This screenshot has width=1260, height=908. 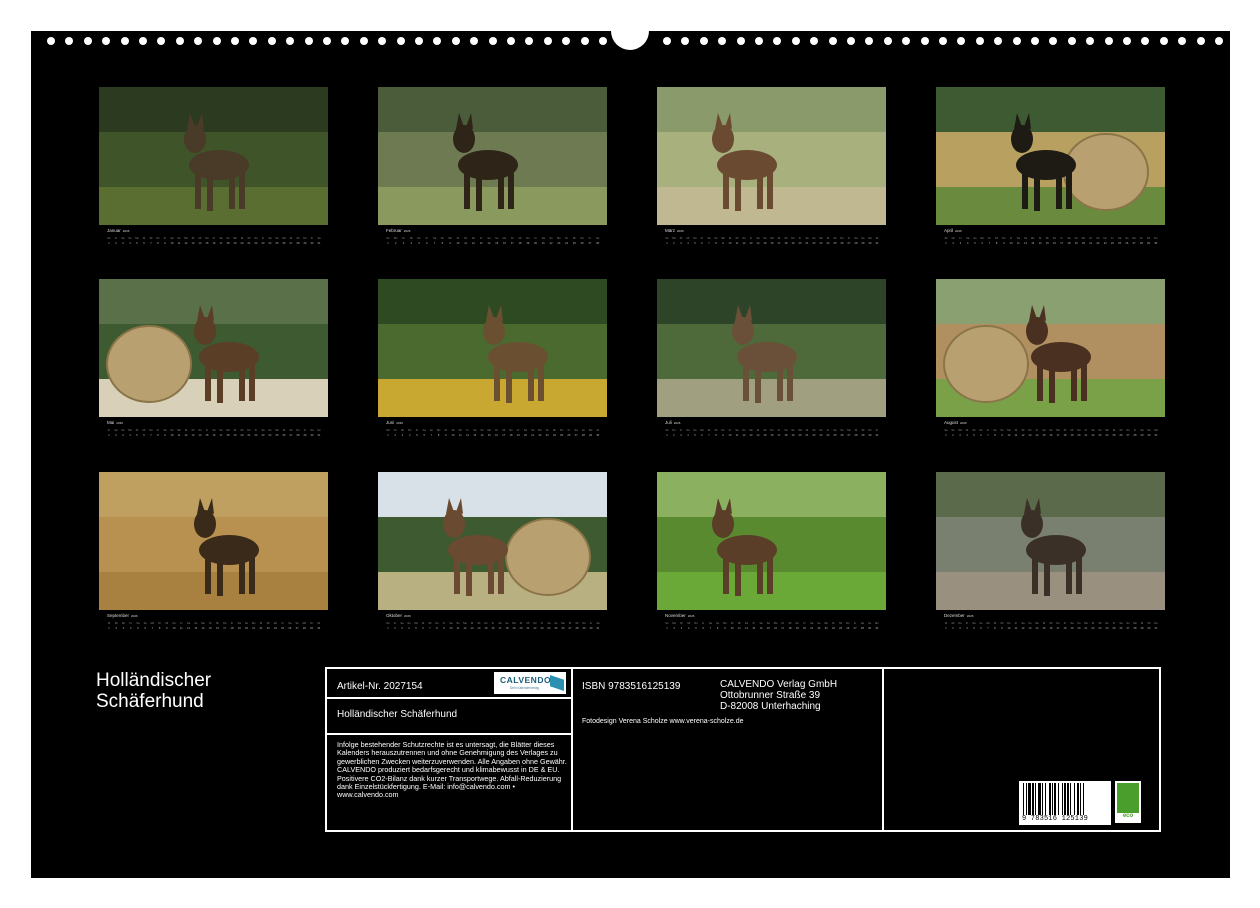 I want to click on day-cell: Mo 13, so click(x=751, y=435).